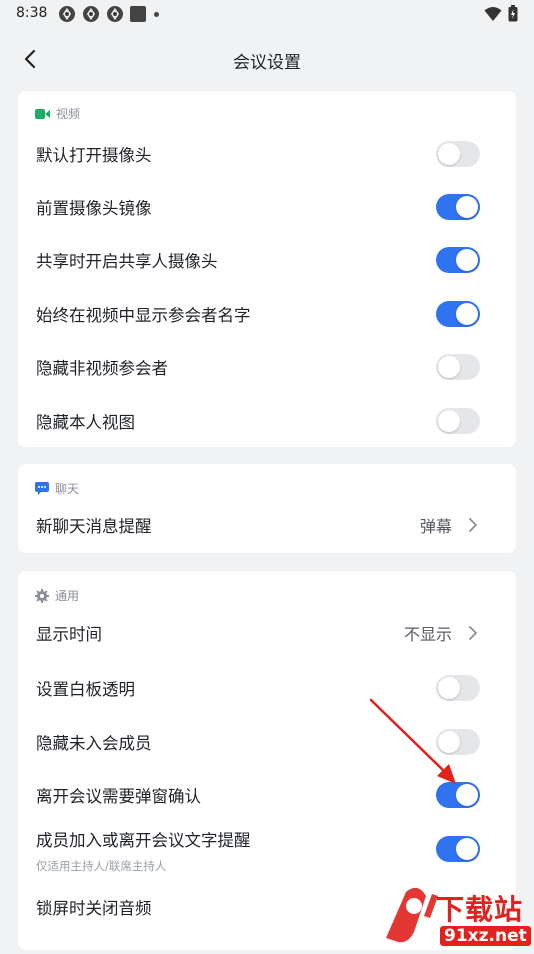  Describe the element at coordinates (118, 796) in the screenshot. I see `setting-label: 离开会议需要弹窗确认` at that location.